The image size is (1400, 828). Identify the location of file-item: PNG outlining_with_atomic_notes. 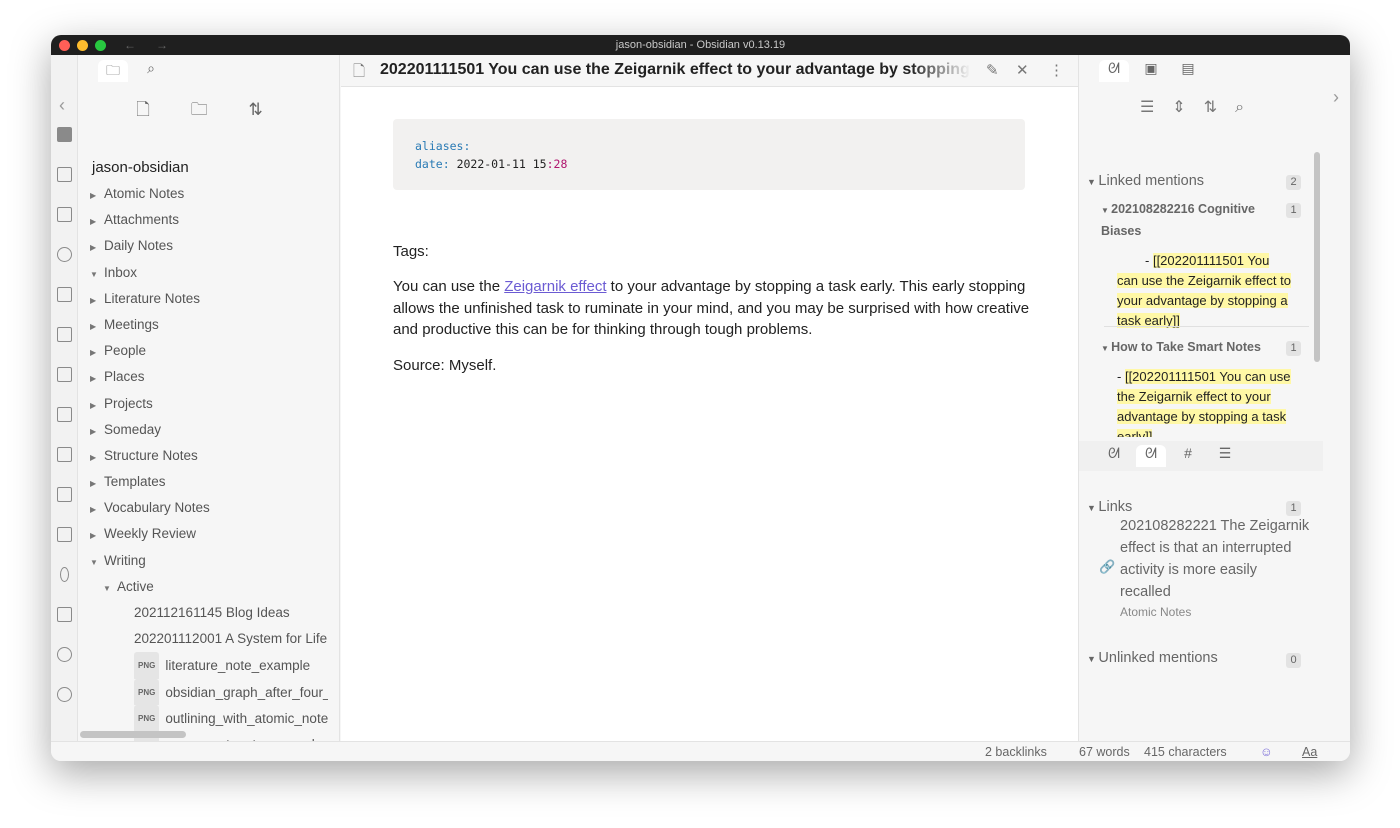
(203, 717).